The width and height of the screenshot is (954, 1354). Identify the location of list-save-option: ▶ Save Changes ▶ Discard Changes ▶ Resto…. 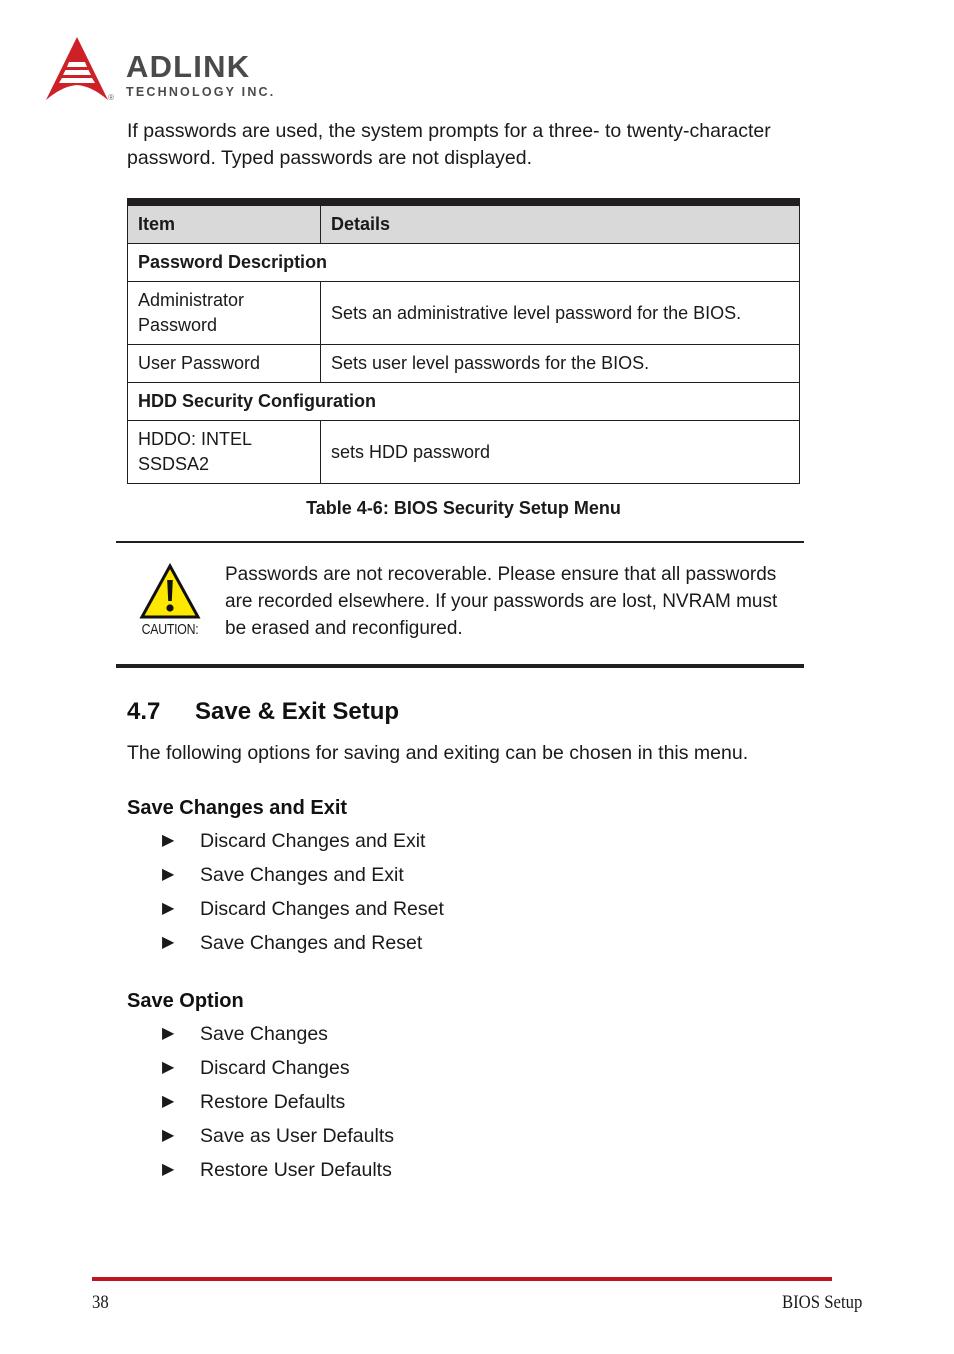
(463, 1102).